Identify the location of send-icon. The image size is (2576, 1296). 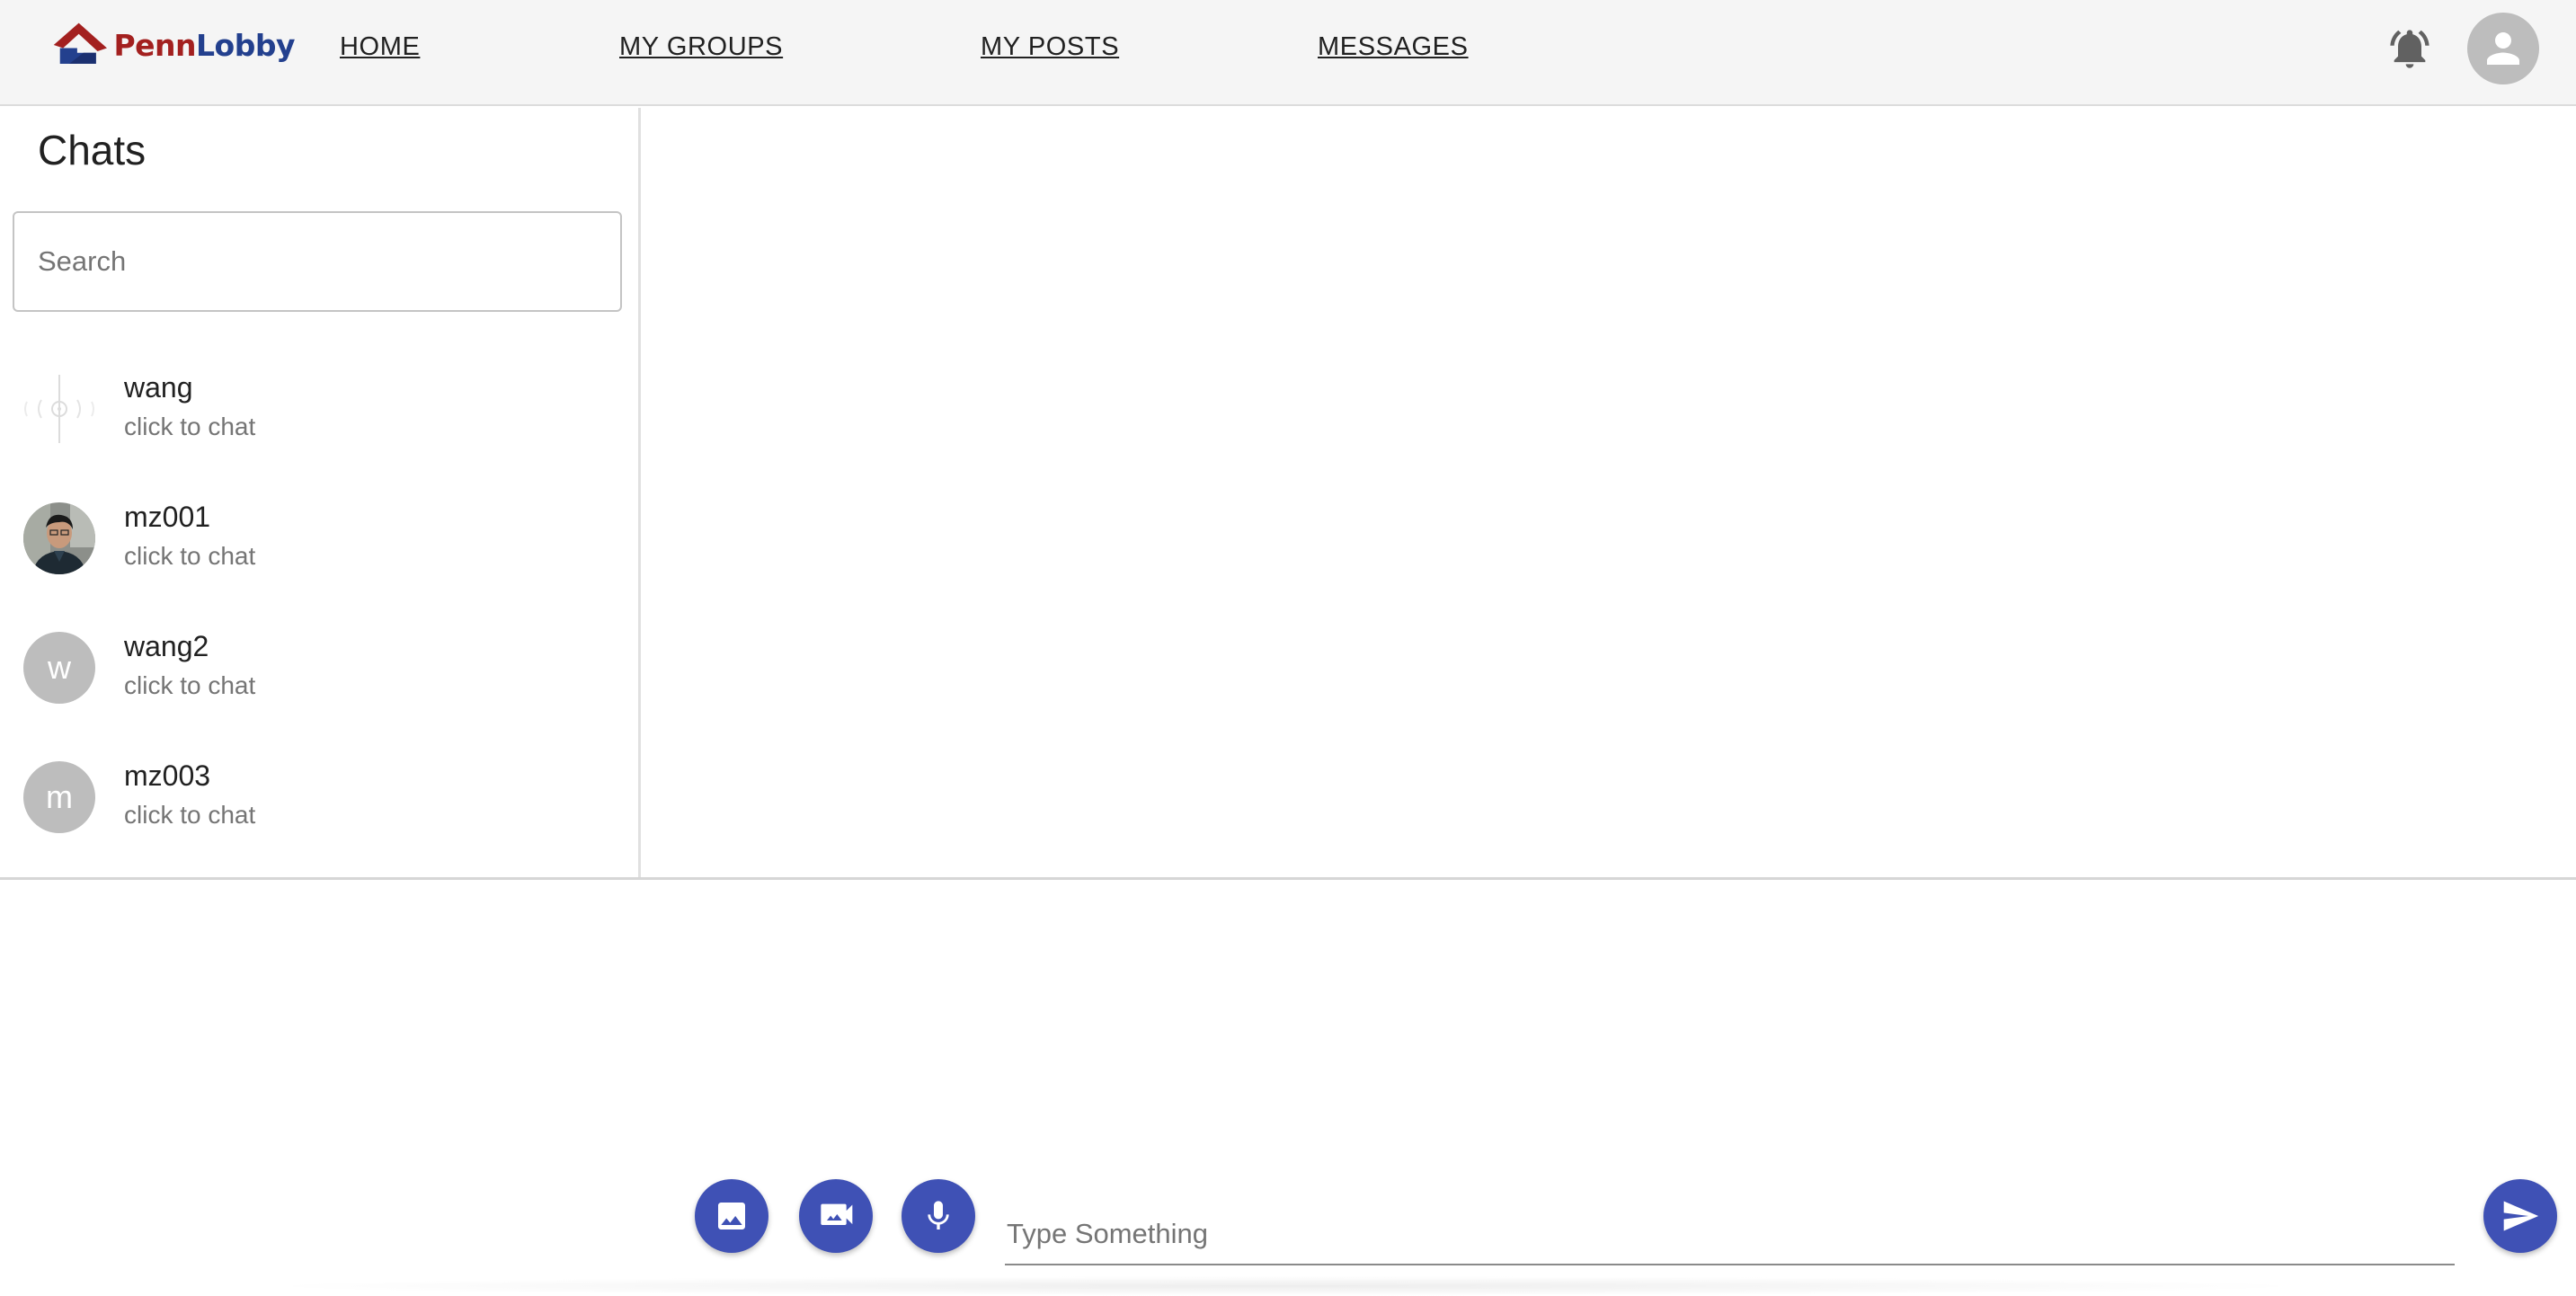
(2521, 1216).